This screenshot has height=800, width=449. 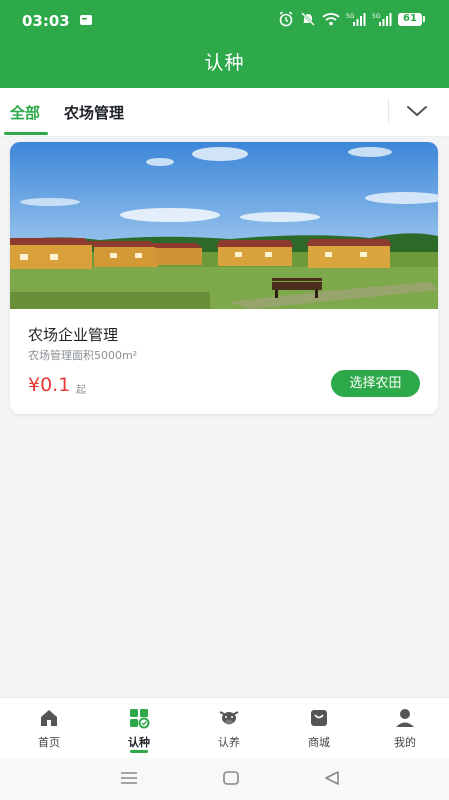 I want to click on cow-icon, so click(x=229, y=718).